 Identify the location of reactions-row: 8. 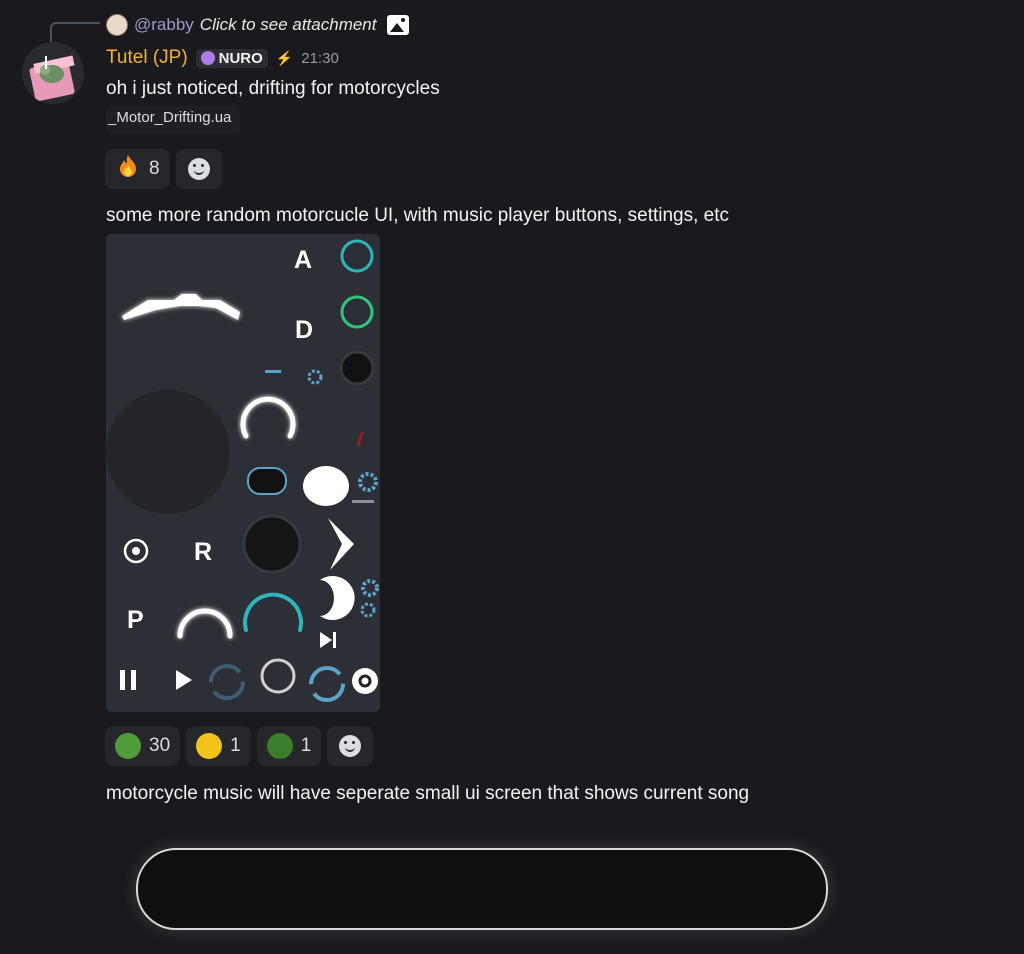
(163, 169).